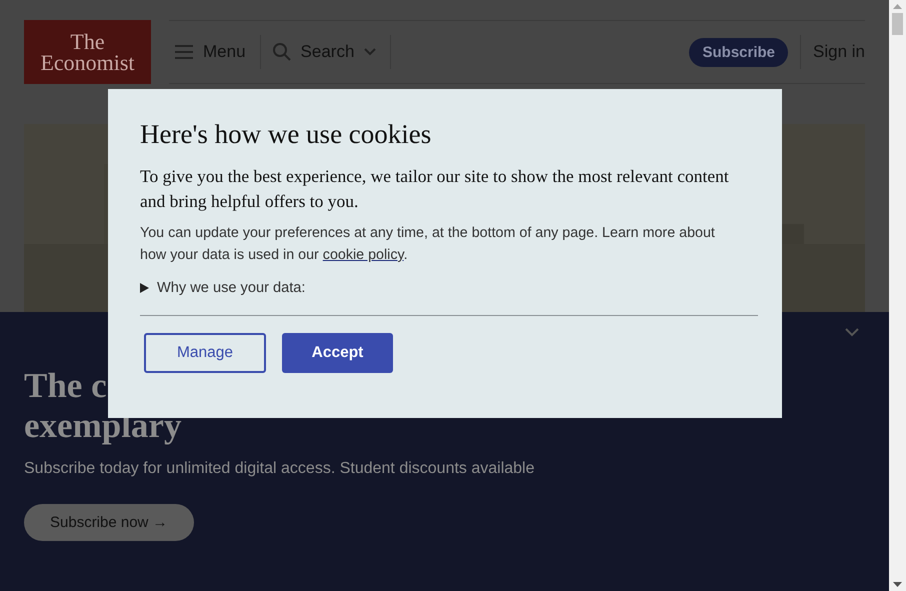  I want to click on scroll-up-icon, so click(897, 6).